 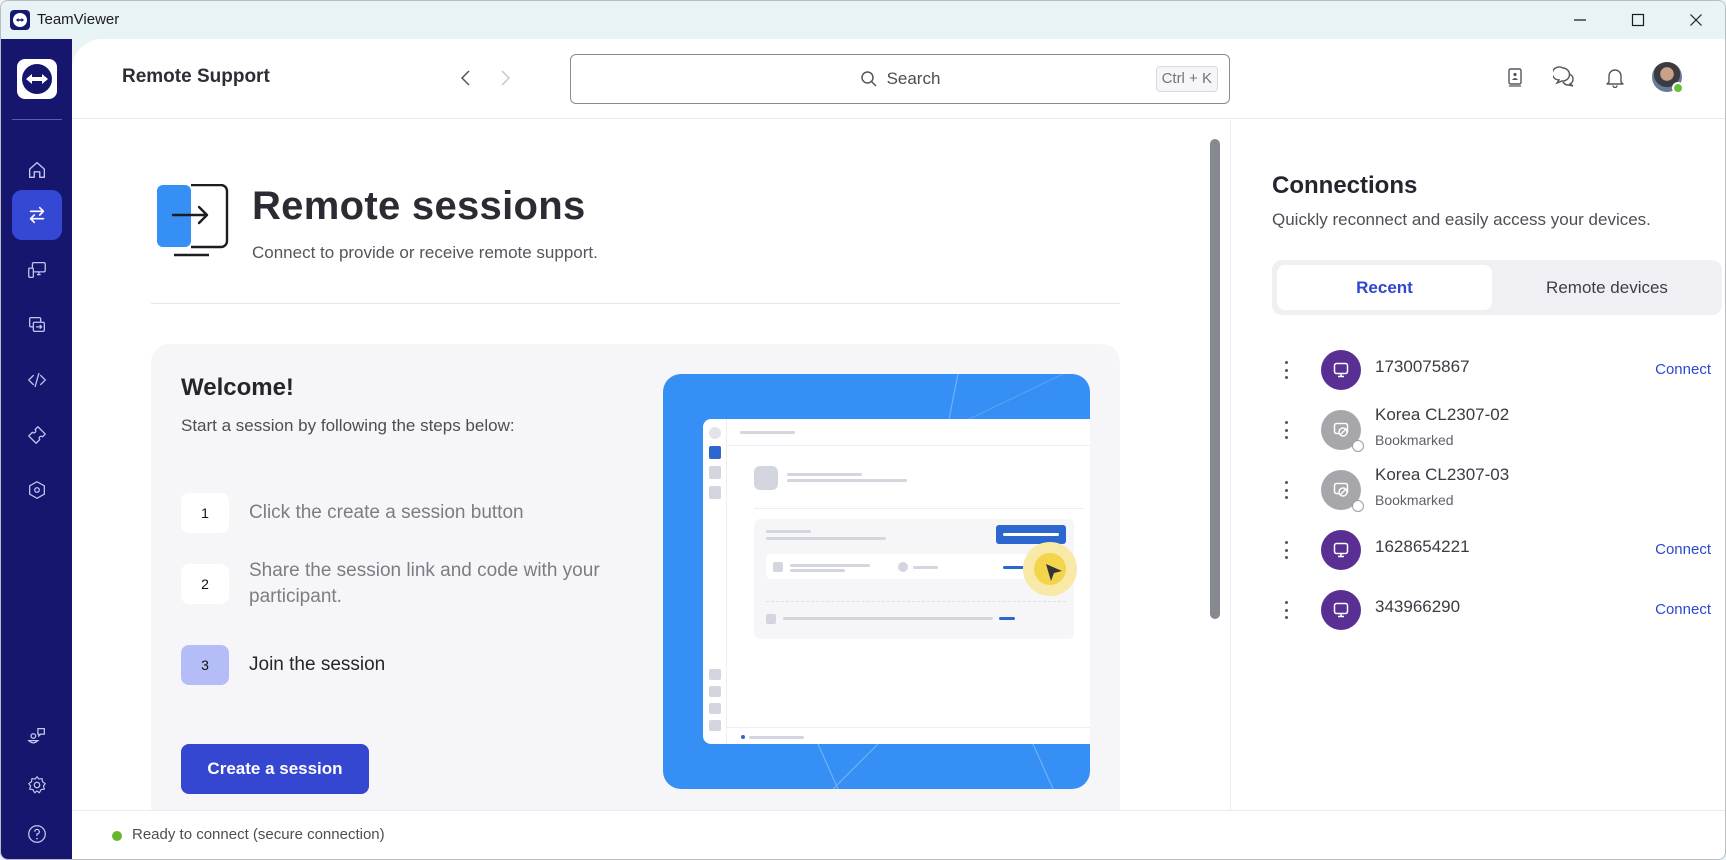 I want to click on minimize-button, so click(x=1580, y=20).